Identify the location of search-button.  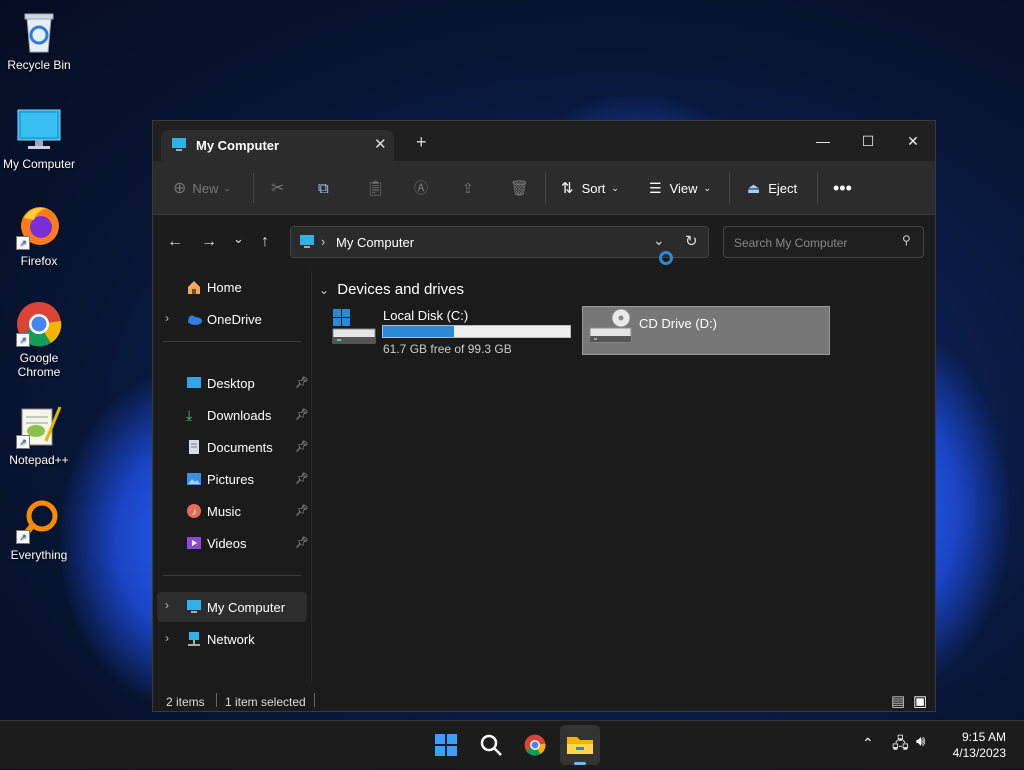
(491, 745).